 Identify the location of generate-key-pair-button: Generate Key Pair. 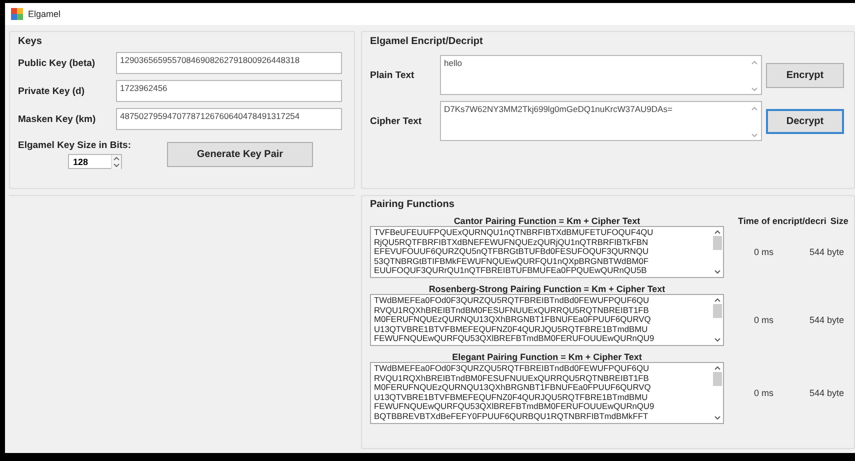
(239, 154).